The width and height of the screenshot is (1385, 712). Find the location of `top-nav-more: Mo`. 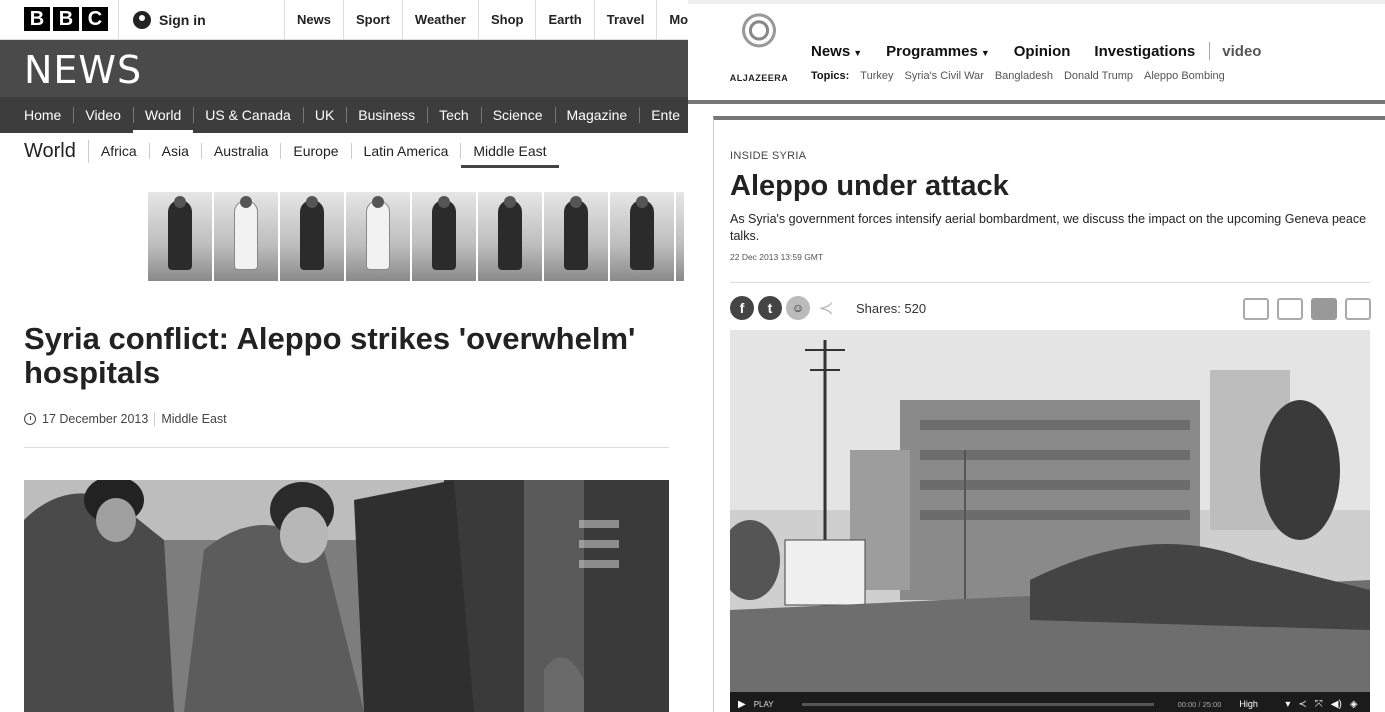

top-nav-more: Mo is located at coordinates (672, 20).